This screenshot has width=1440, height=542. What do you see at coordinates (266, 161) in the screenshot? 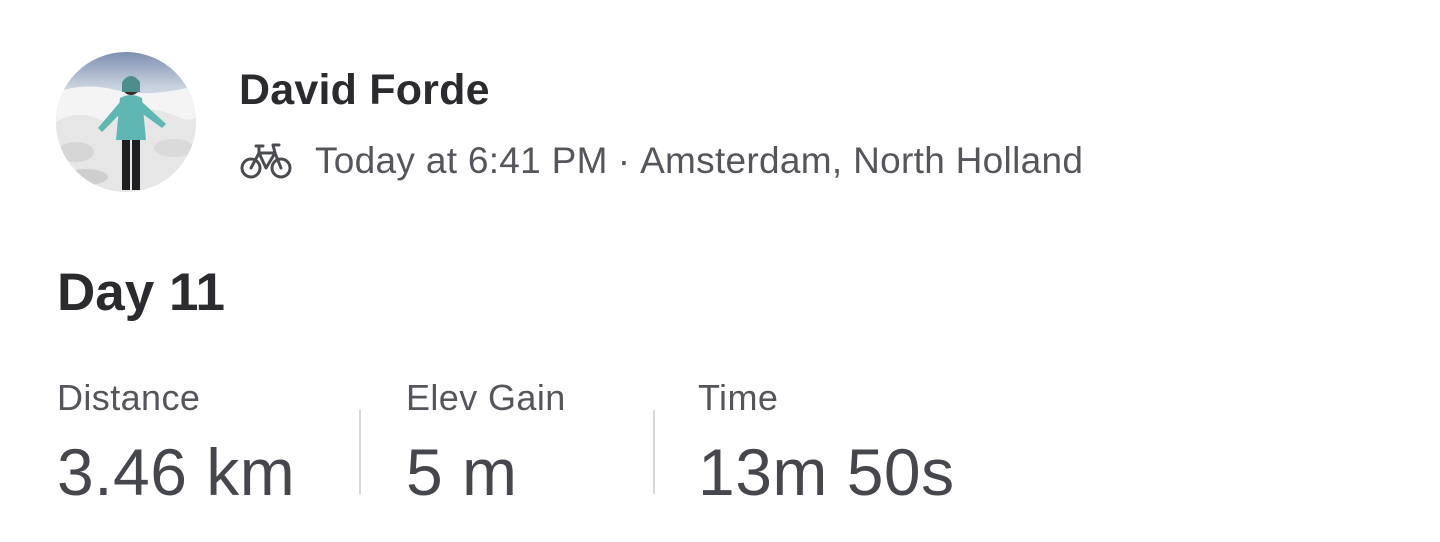
I see `bike-icon` at bounding box center [266, 161].